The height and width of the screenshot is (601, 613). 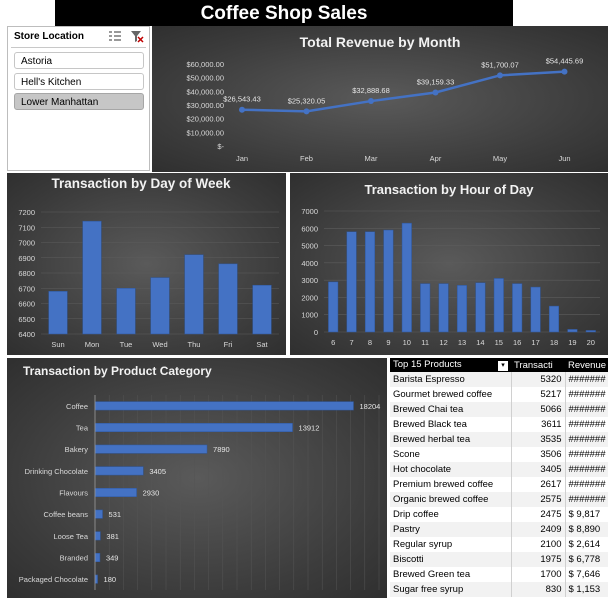 I want to click on slicer-item-astoria: Astoria, so click(x=79, y=60).